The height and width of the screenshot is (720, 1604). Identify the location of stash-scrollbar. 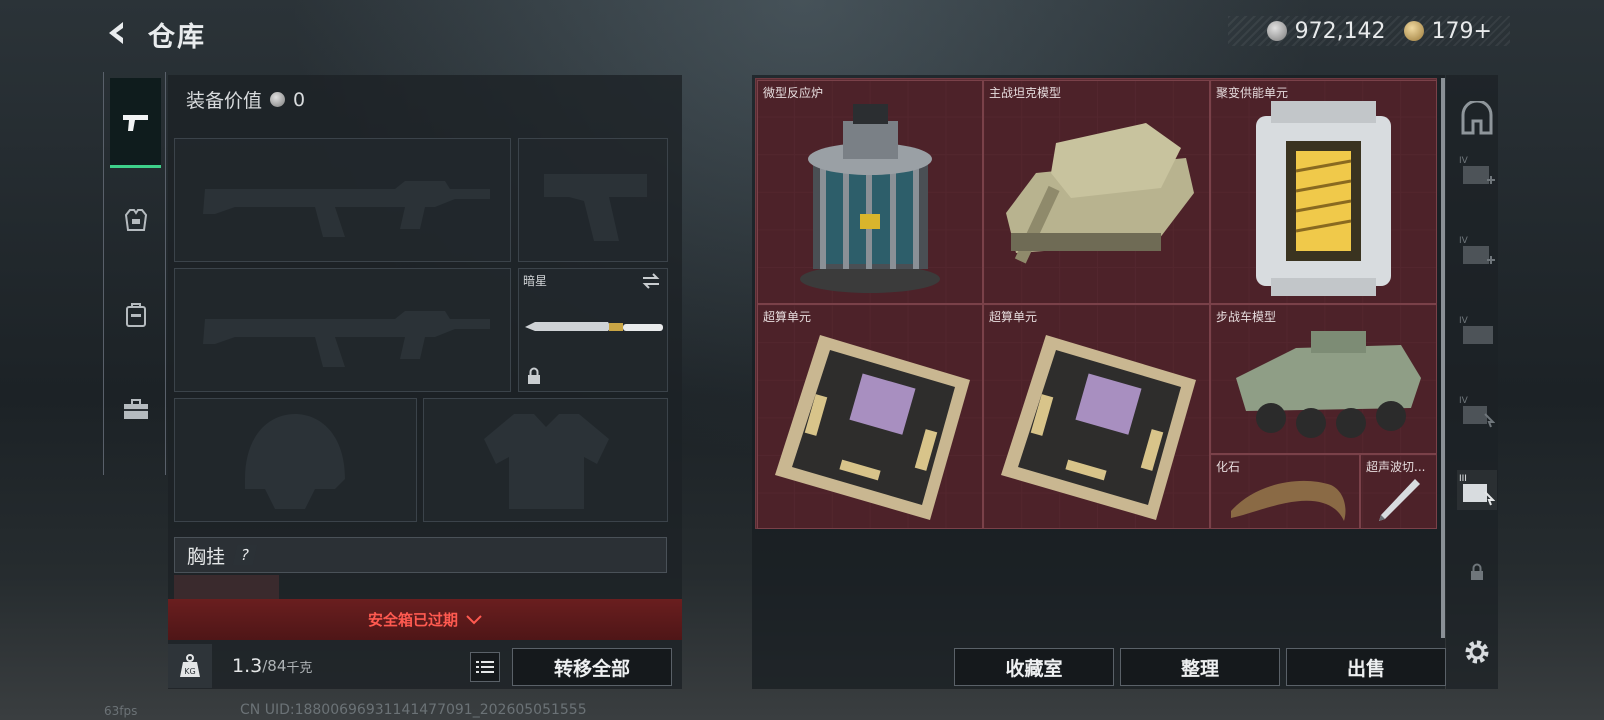
(1443, 358).